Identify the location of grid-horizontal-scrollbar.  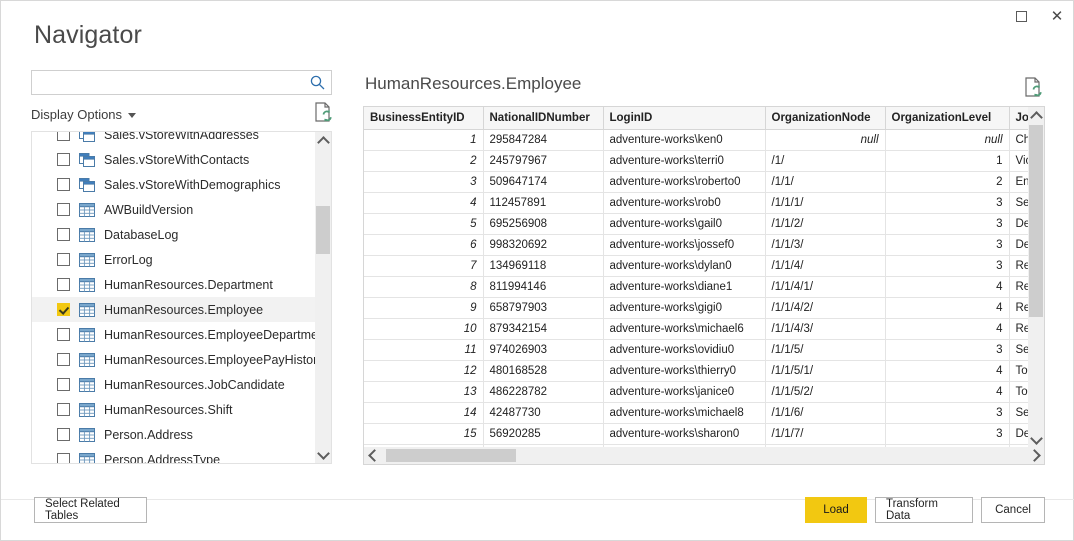
(704, 455).